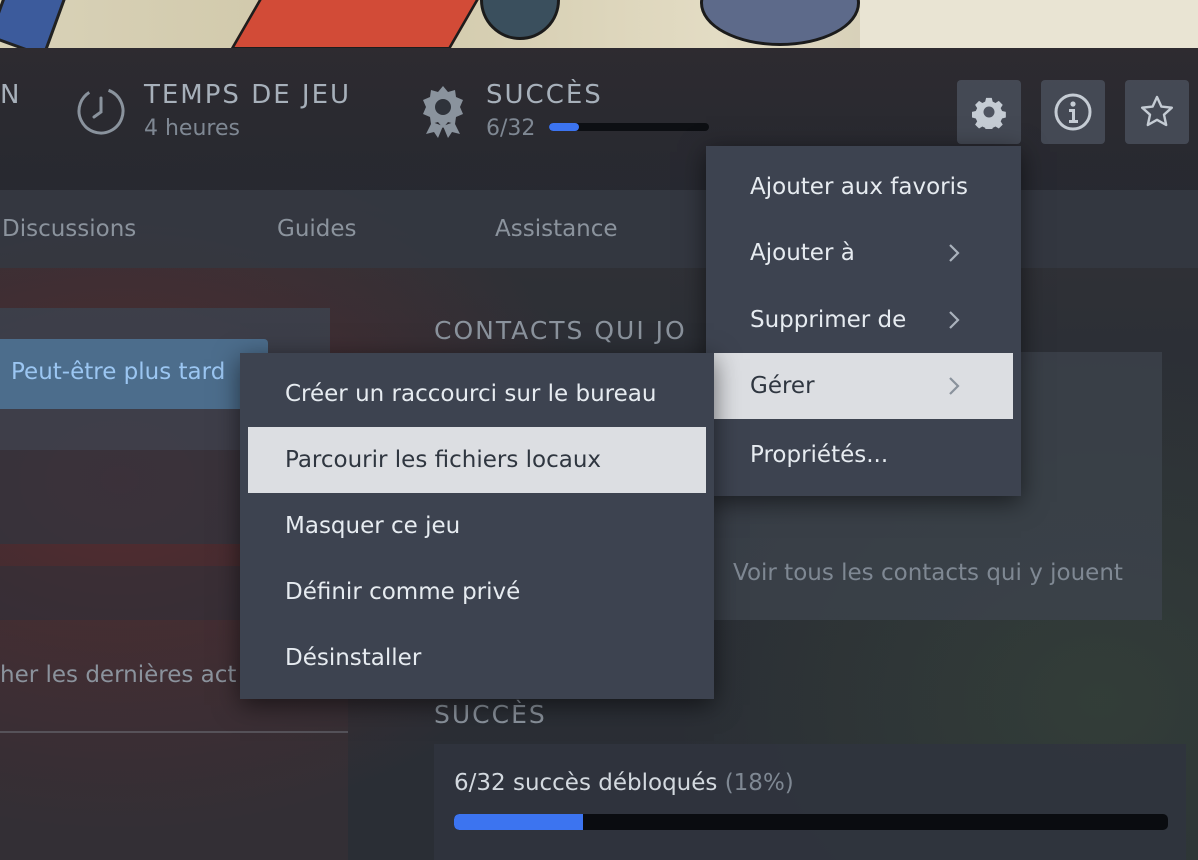 The image size is (1198, 860). What do you see at coordinates (471, 394) in the screenshot?
I see `menu-item-label: Créer un raccourci sur le bureau` at bounding box center [471, 394].